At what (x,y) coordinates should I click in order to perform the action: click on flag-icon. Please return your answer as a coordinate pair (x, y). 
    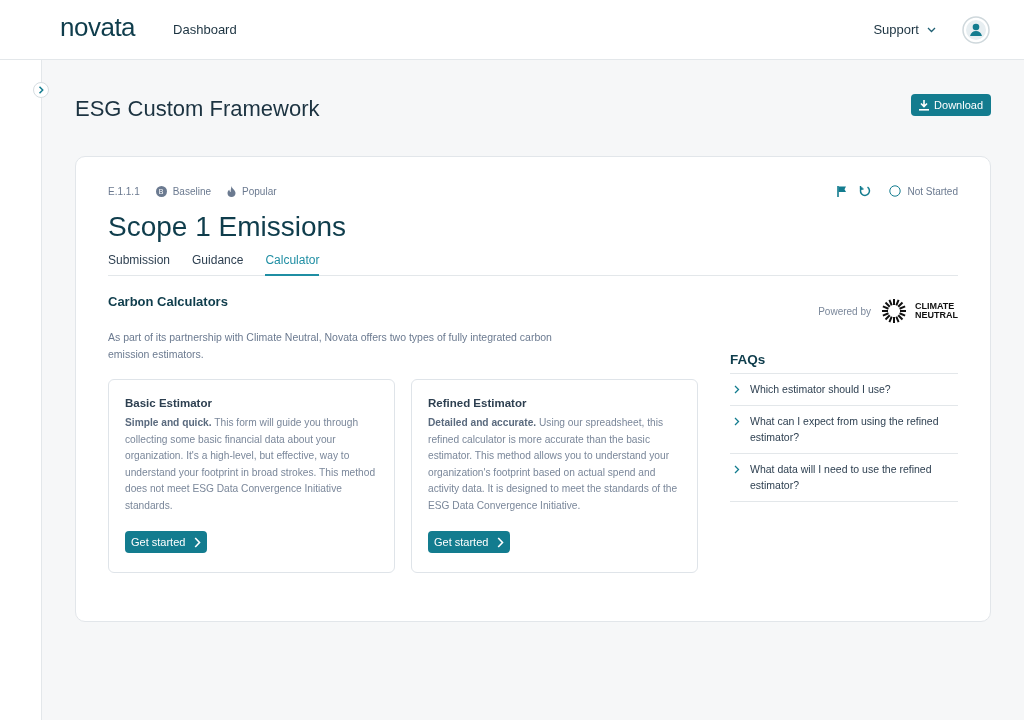
    Looking at the image, I should click on (842, 191).